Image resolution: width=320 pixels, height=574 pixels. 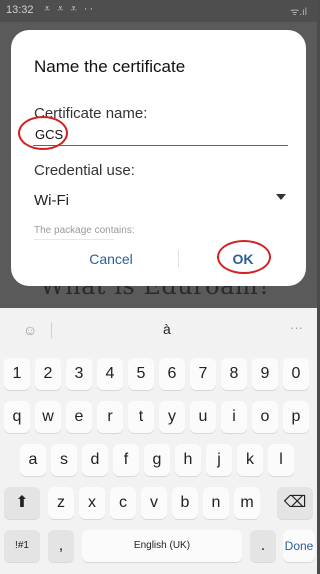 What do you see at coordinates (20, 10) in the screenshot?
I see `status-time: 13:32` at bounding box center [20, 10].